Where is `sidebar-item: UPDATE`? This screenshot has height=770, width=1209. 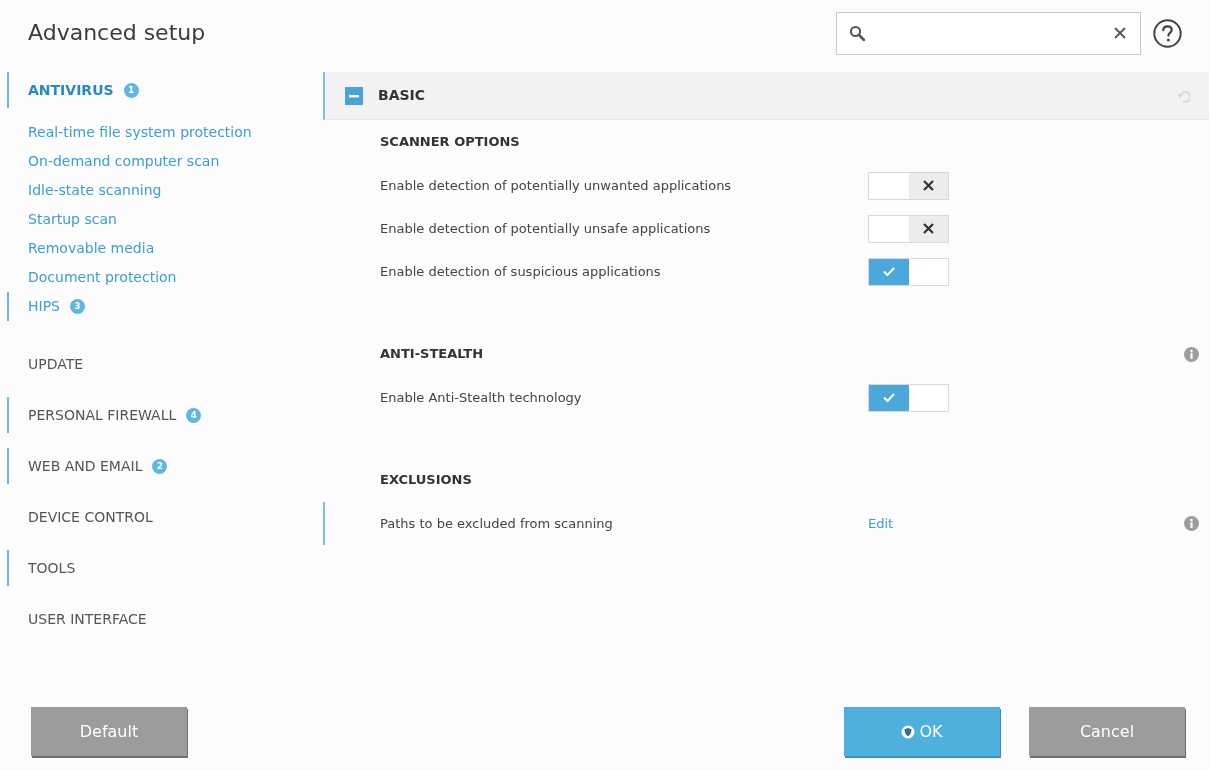
sidebar-item: UPDATE is located at coordinates (47, 364).